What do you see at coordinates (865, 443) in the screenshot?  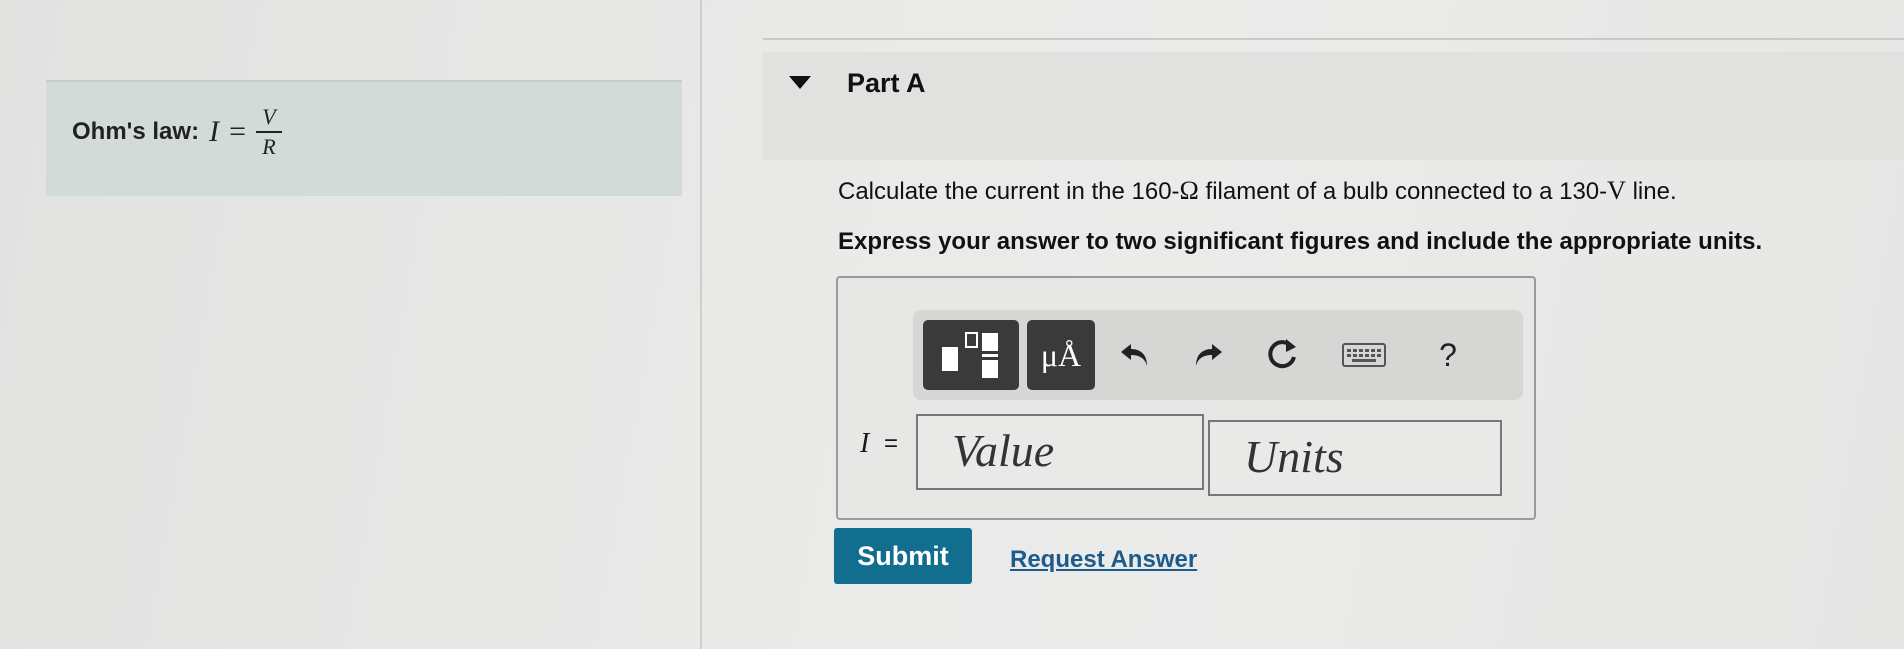 I see `answer-variable: I` at bounding box center [865, 443].